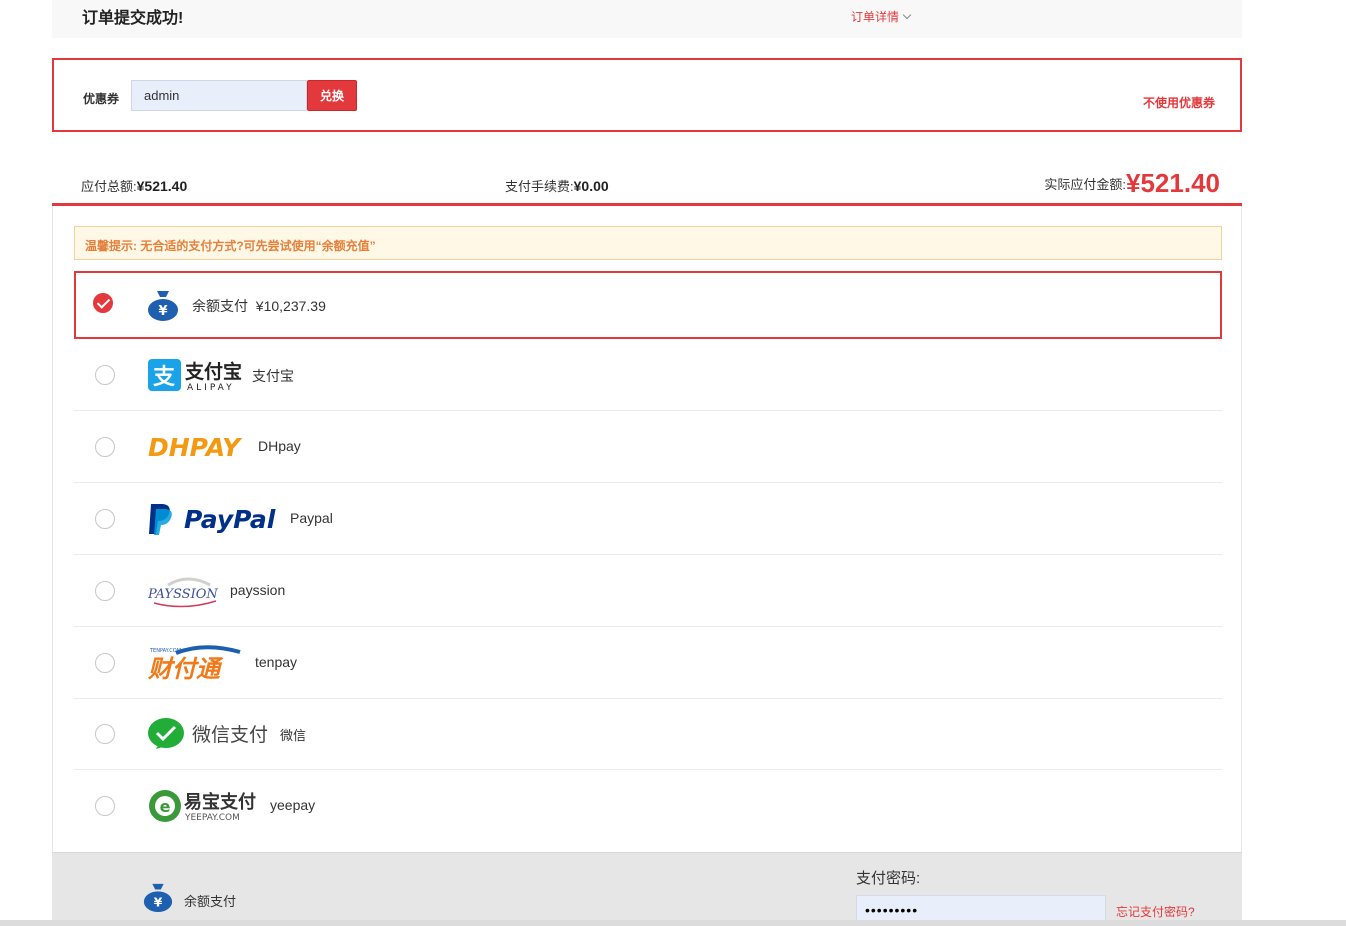  I want to click on yeepay-logo-text: 易宝支付, so click(220, 802).